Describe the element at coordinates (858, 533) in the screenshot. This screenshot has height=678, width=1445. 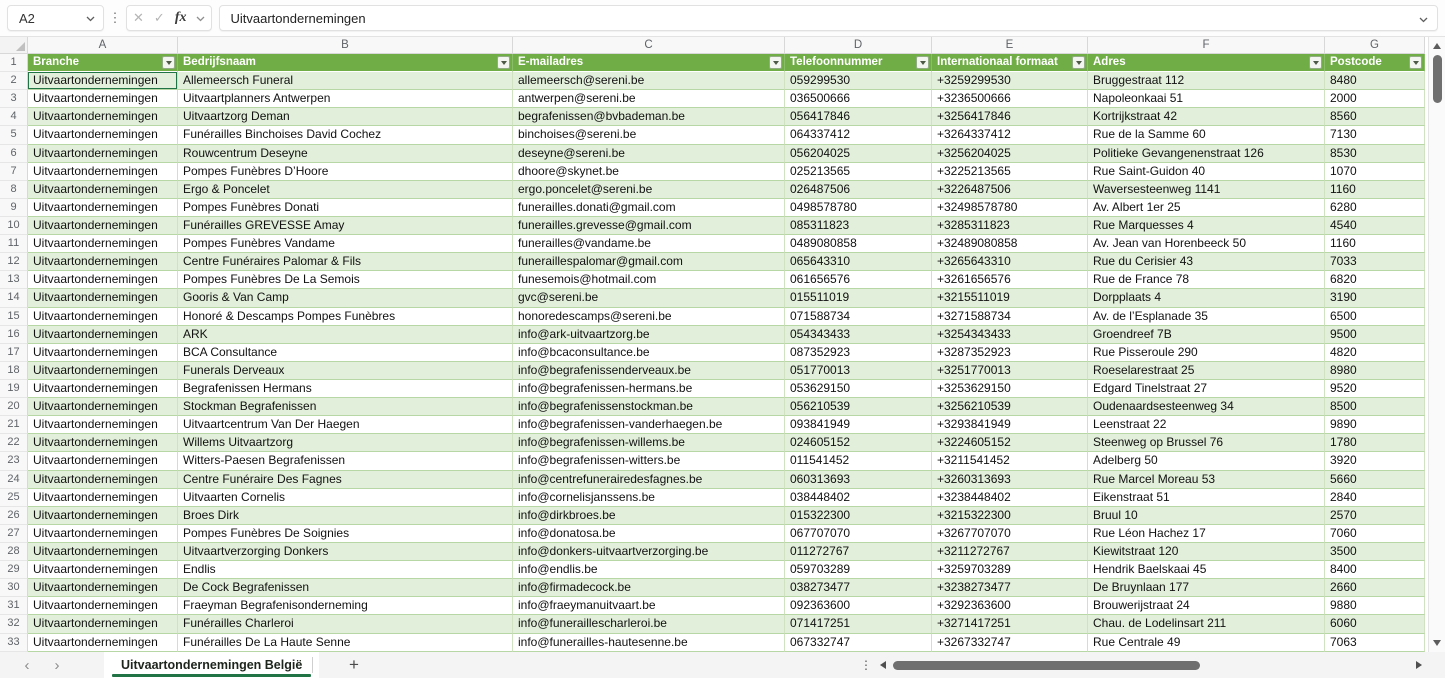
I see `cell-D27: 067707070` at that location.